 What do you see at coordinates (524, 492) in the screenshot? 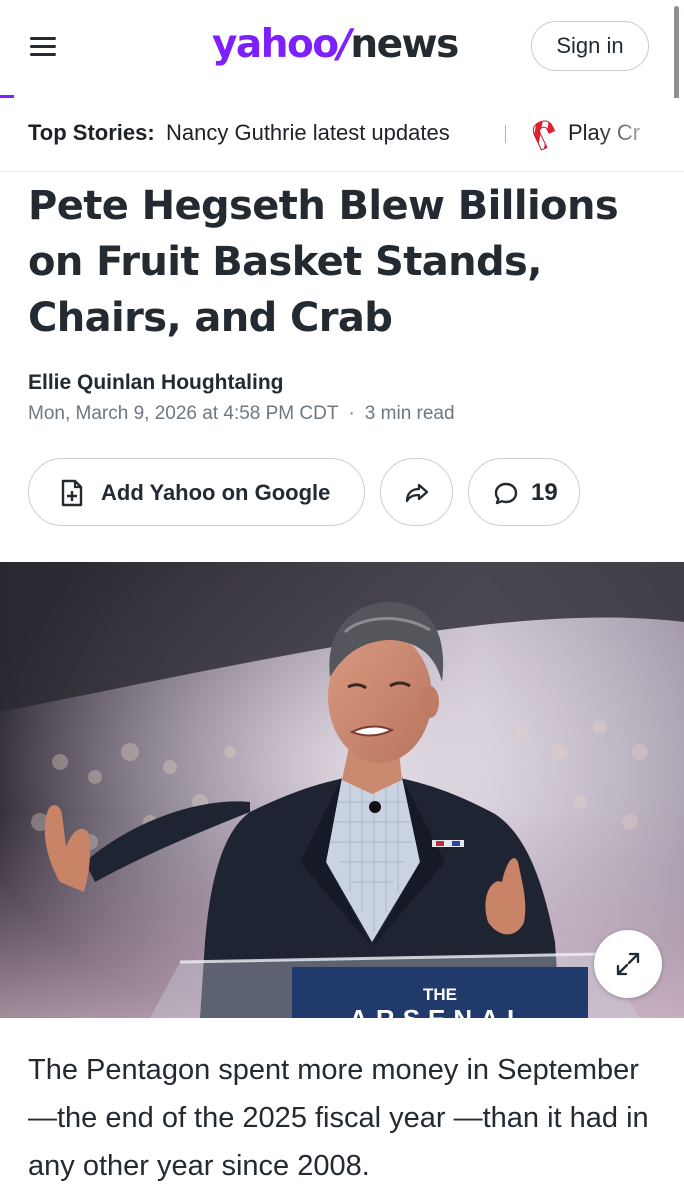
I see `comments-button: 19` at bounding box center [524, 492].